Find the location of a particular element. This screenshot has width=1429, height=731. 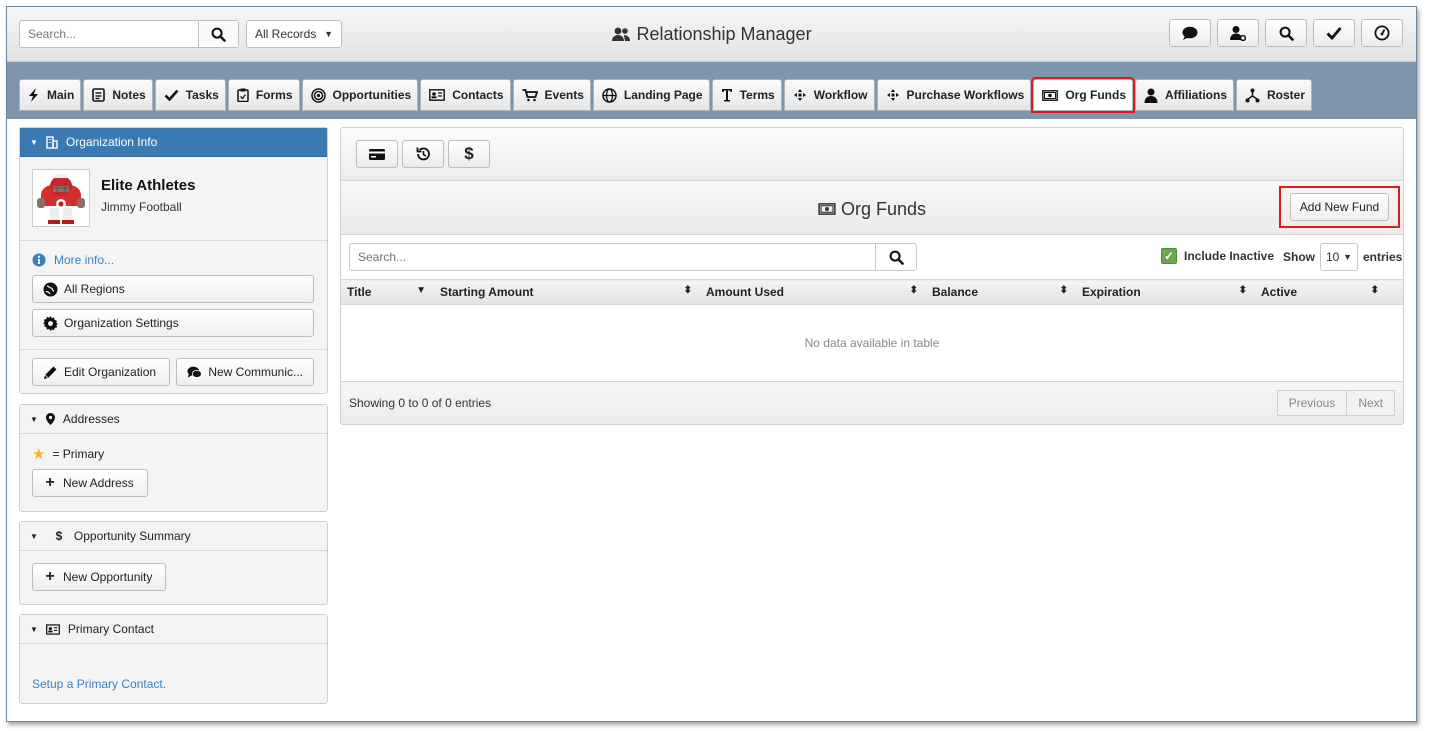

messages-button is located at coordinates (1190, 33).